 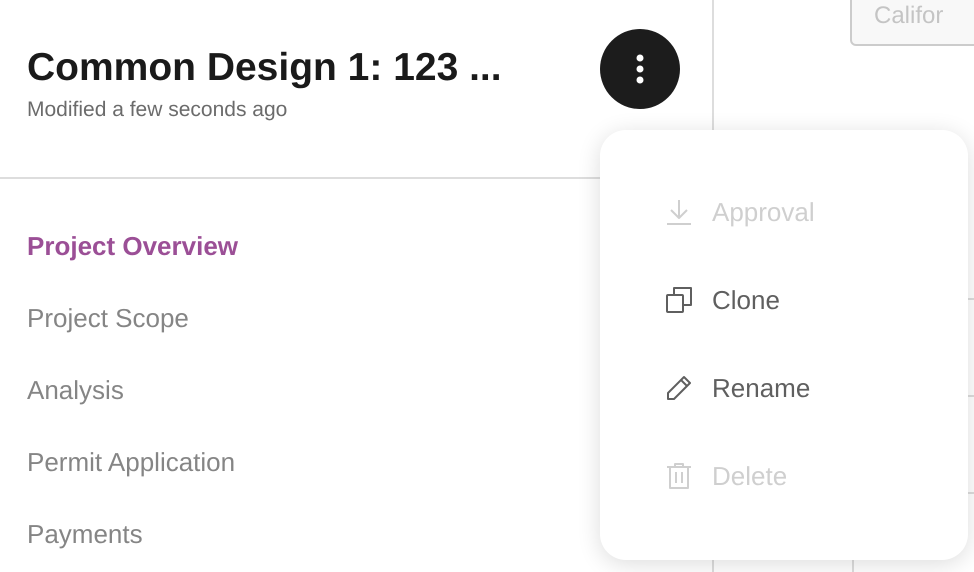 I want to click on menu-item: Clone, so click(x=784, y=300).